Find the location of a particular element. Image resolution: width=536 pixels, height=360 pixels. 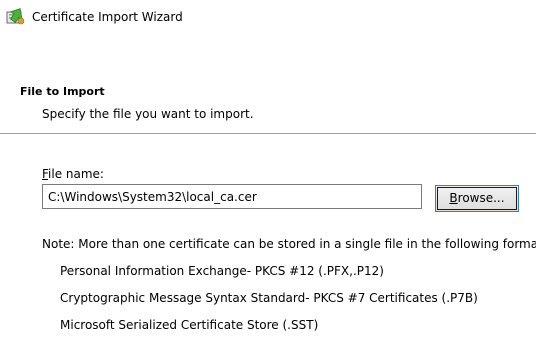

file-name-label: File name: is located at coordinates (73, 174).